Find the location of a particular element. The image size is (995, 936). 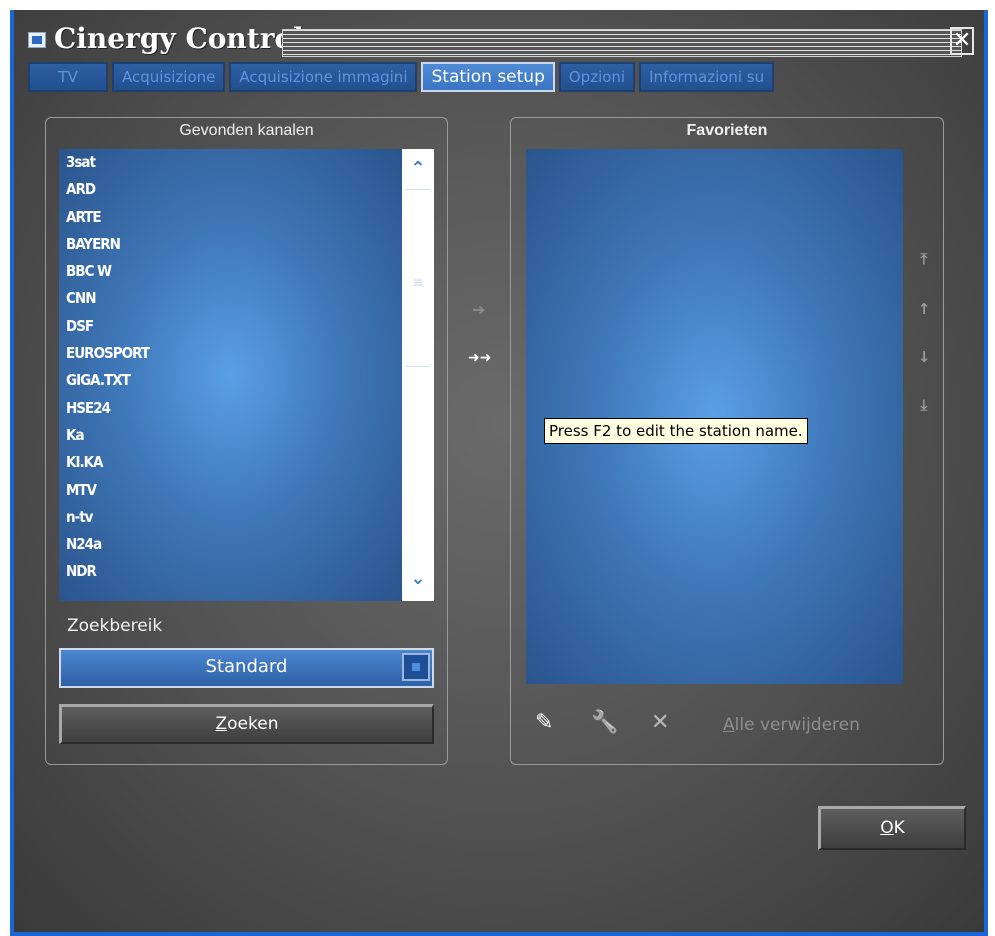

tab-tv: TV is located at coordinates (68, 77).